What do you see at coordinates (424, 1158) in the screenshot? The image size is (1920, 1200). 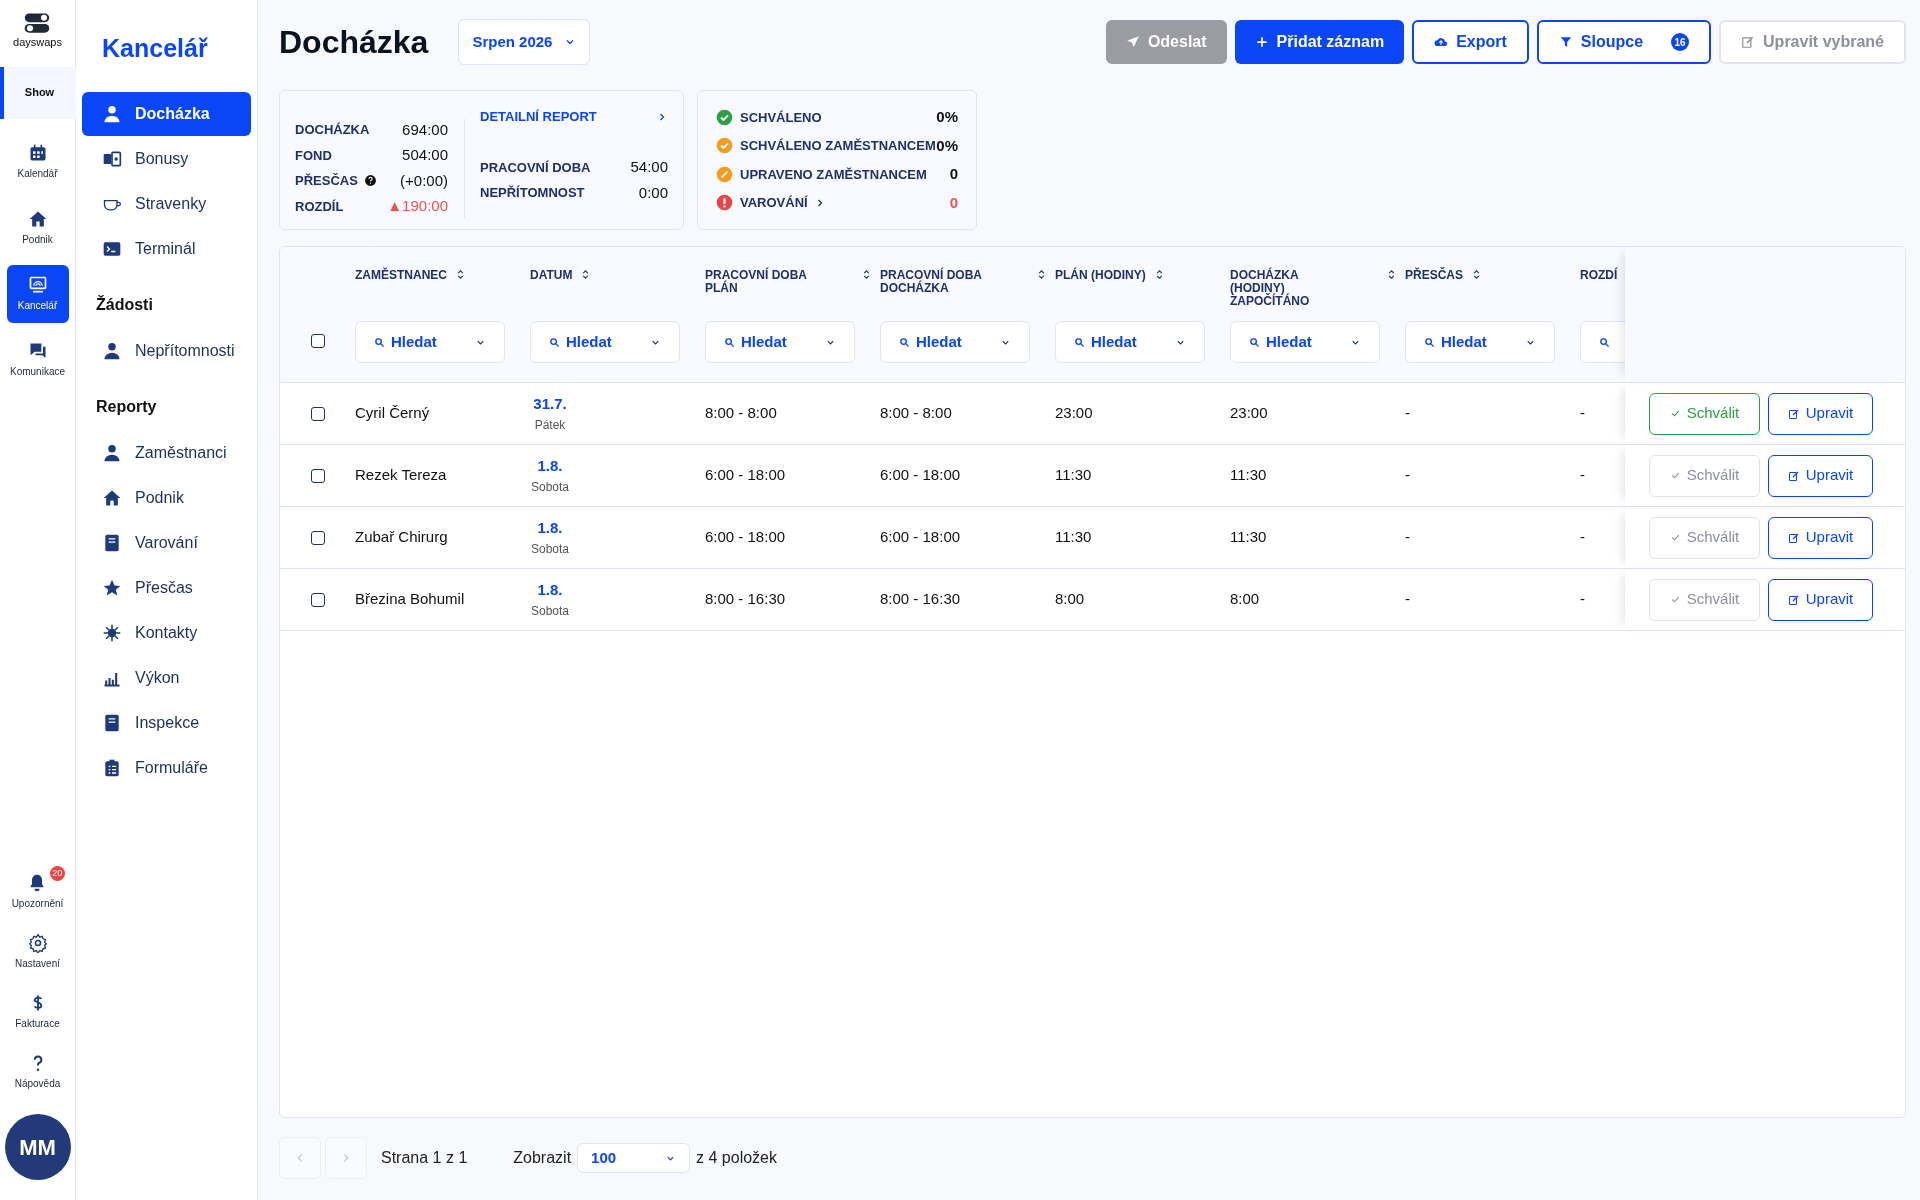 I see `page-indicator: Strana 1 z 1` at bounding box center [424, 1158].